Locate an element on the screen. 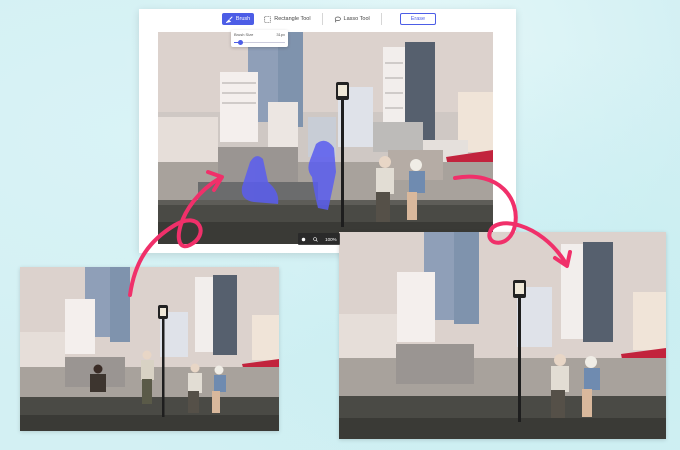  brush-tool-button: Brush is located at coordinates (238, 19).